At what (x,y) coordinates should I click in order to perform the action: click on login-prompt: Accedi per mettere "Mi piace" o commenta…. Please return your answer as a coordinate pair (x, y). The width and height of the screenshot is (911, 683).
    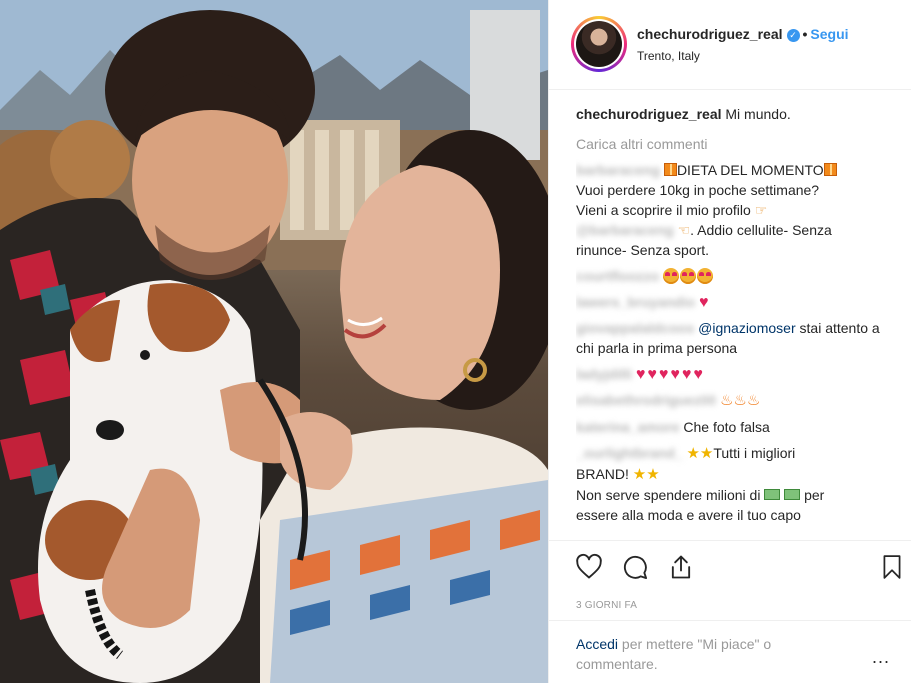
    Looking at the image, I should click on (706, 654).